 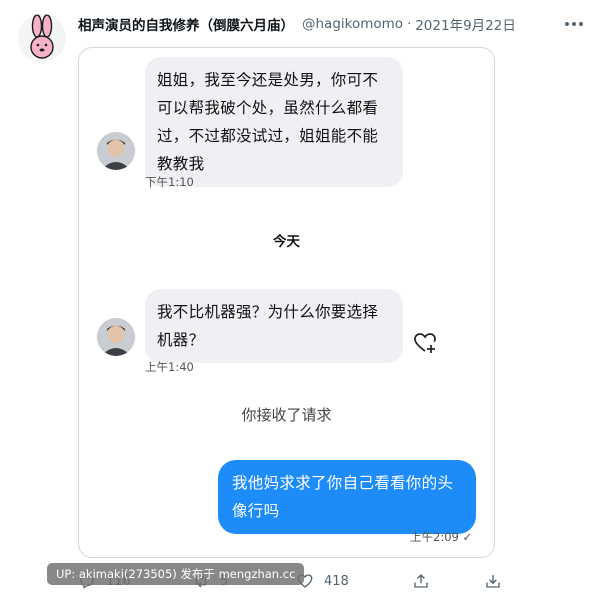 I want to click on message-line: 像行吗, so click(x=256, y=511).